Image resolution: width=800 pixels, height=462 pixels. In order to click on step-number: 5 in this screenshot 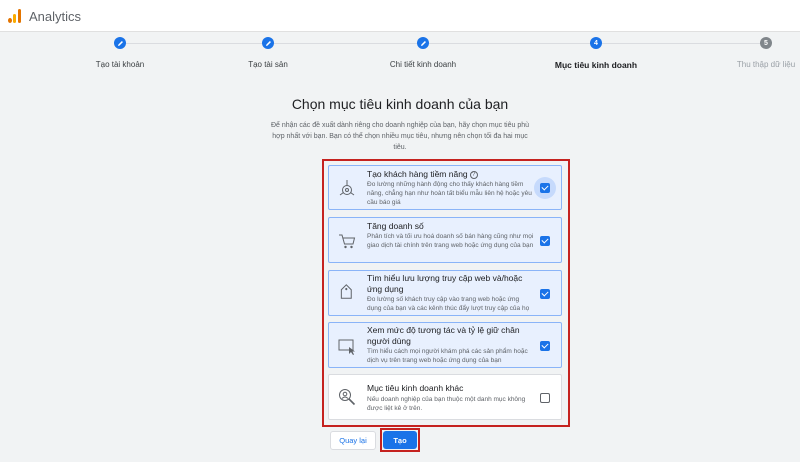, I will do `click(766, 43)`.